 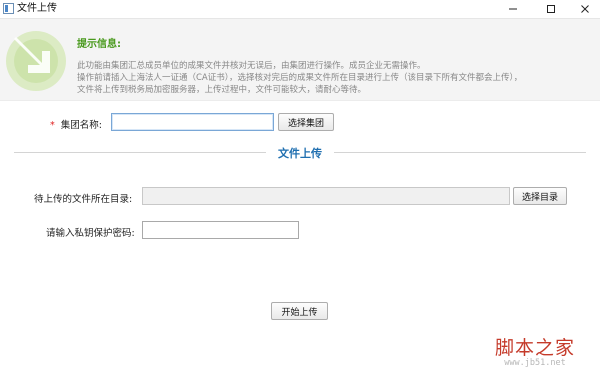 What do you see at coordinates (220, 230) in the screenshot?
I see `password-input` at bounding box center [220, 230].